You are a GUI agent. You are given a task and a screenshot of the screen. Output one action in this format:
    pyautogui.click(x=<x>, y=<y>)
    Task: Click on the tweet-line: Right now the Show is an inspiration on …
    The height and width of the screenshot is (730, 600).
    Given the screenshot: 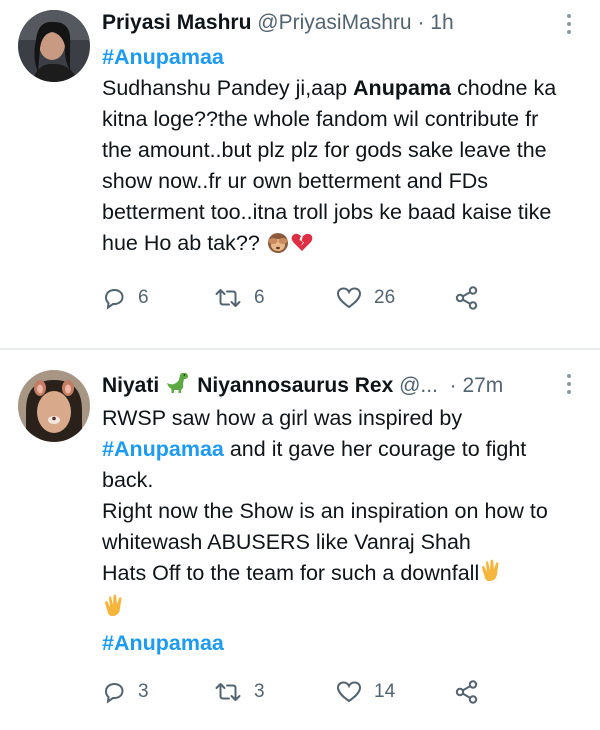 What is the action you would take?
    pyautogui.click(x=325, y=526)
    